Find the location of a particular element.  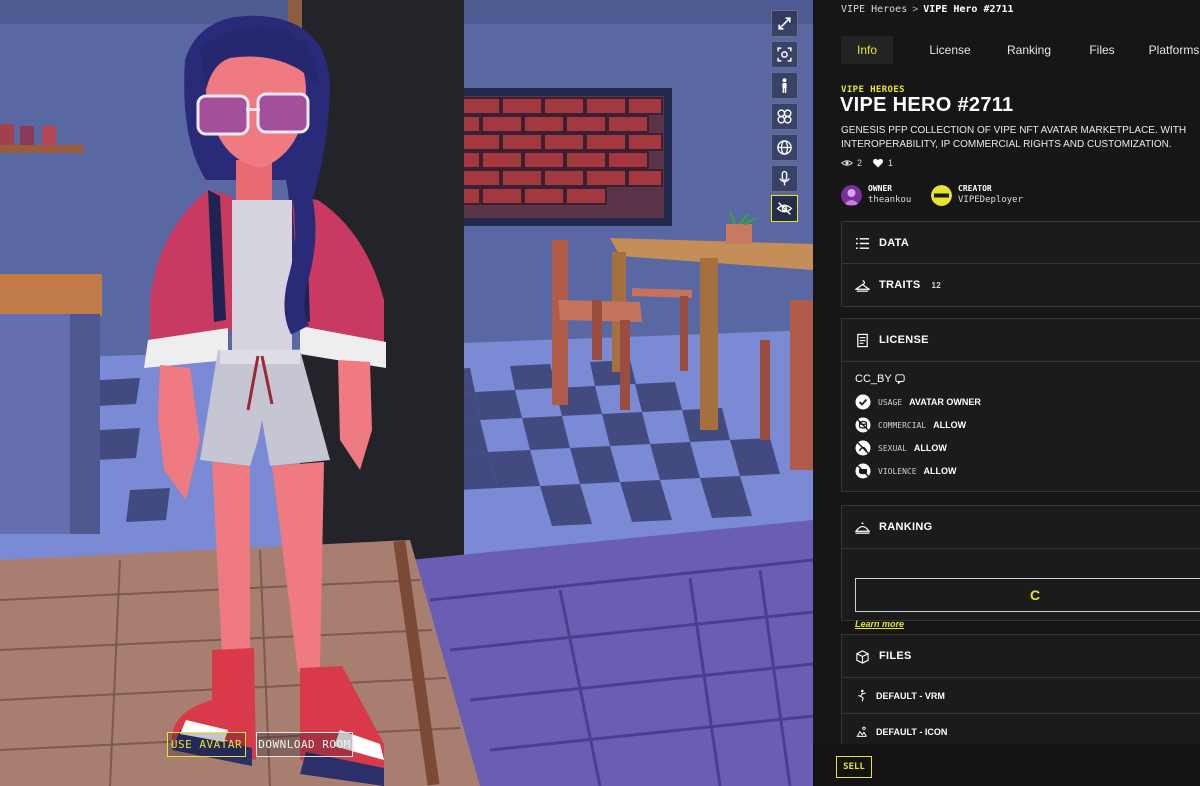

file-label: DEFAULT - ICON is located at coordinates (912, 731).